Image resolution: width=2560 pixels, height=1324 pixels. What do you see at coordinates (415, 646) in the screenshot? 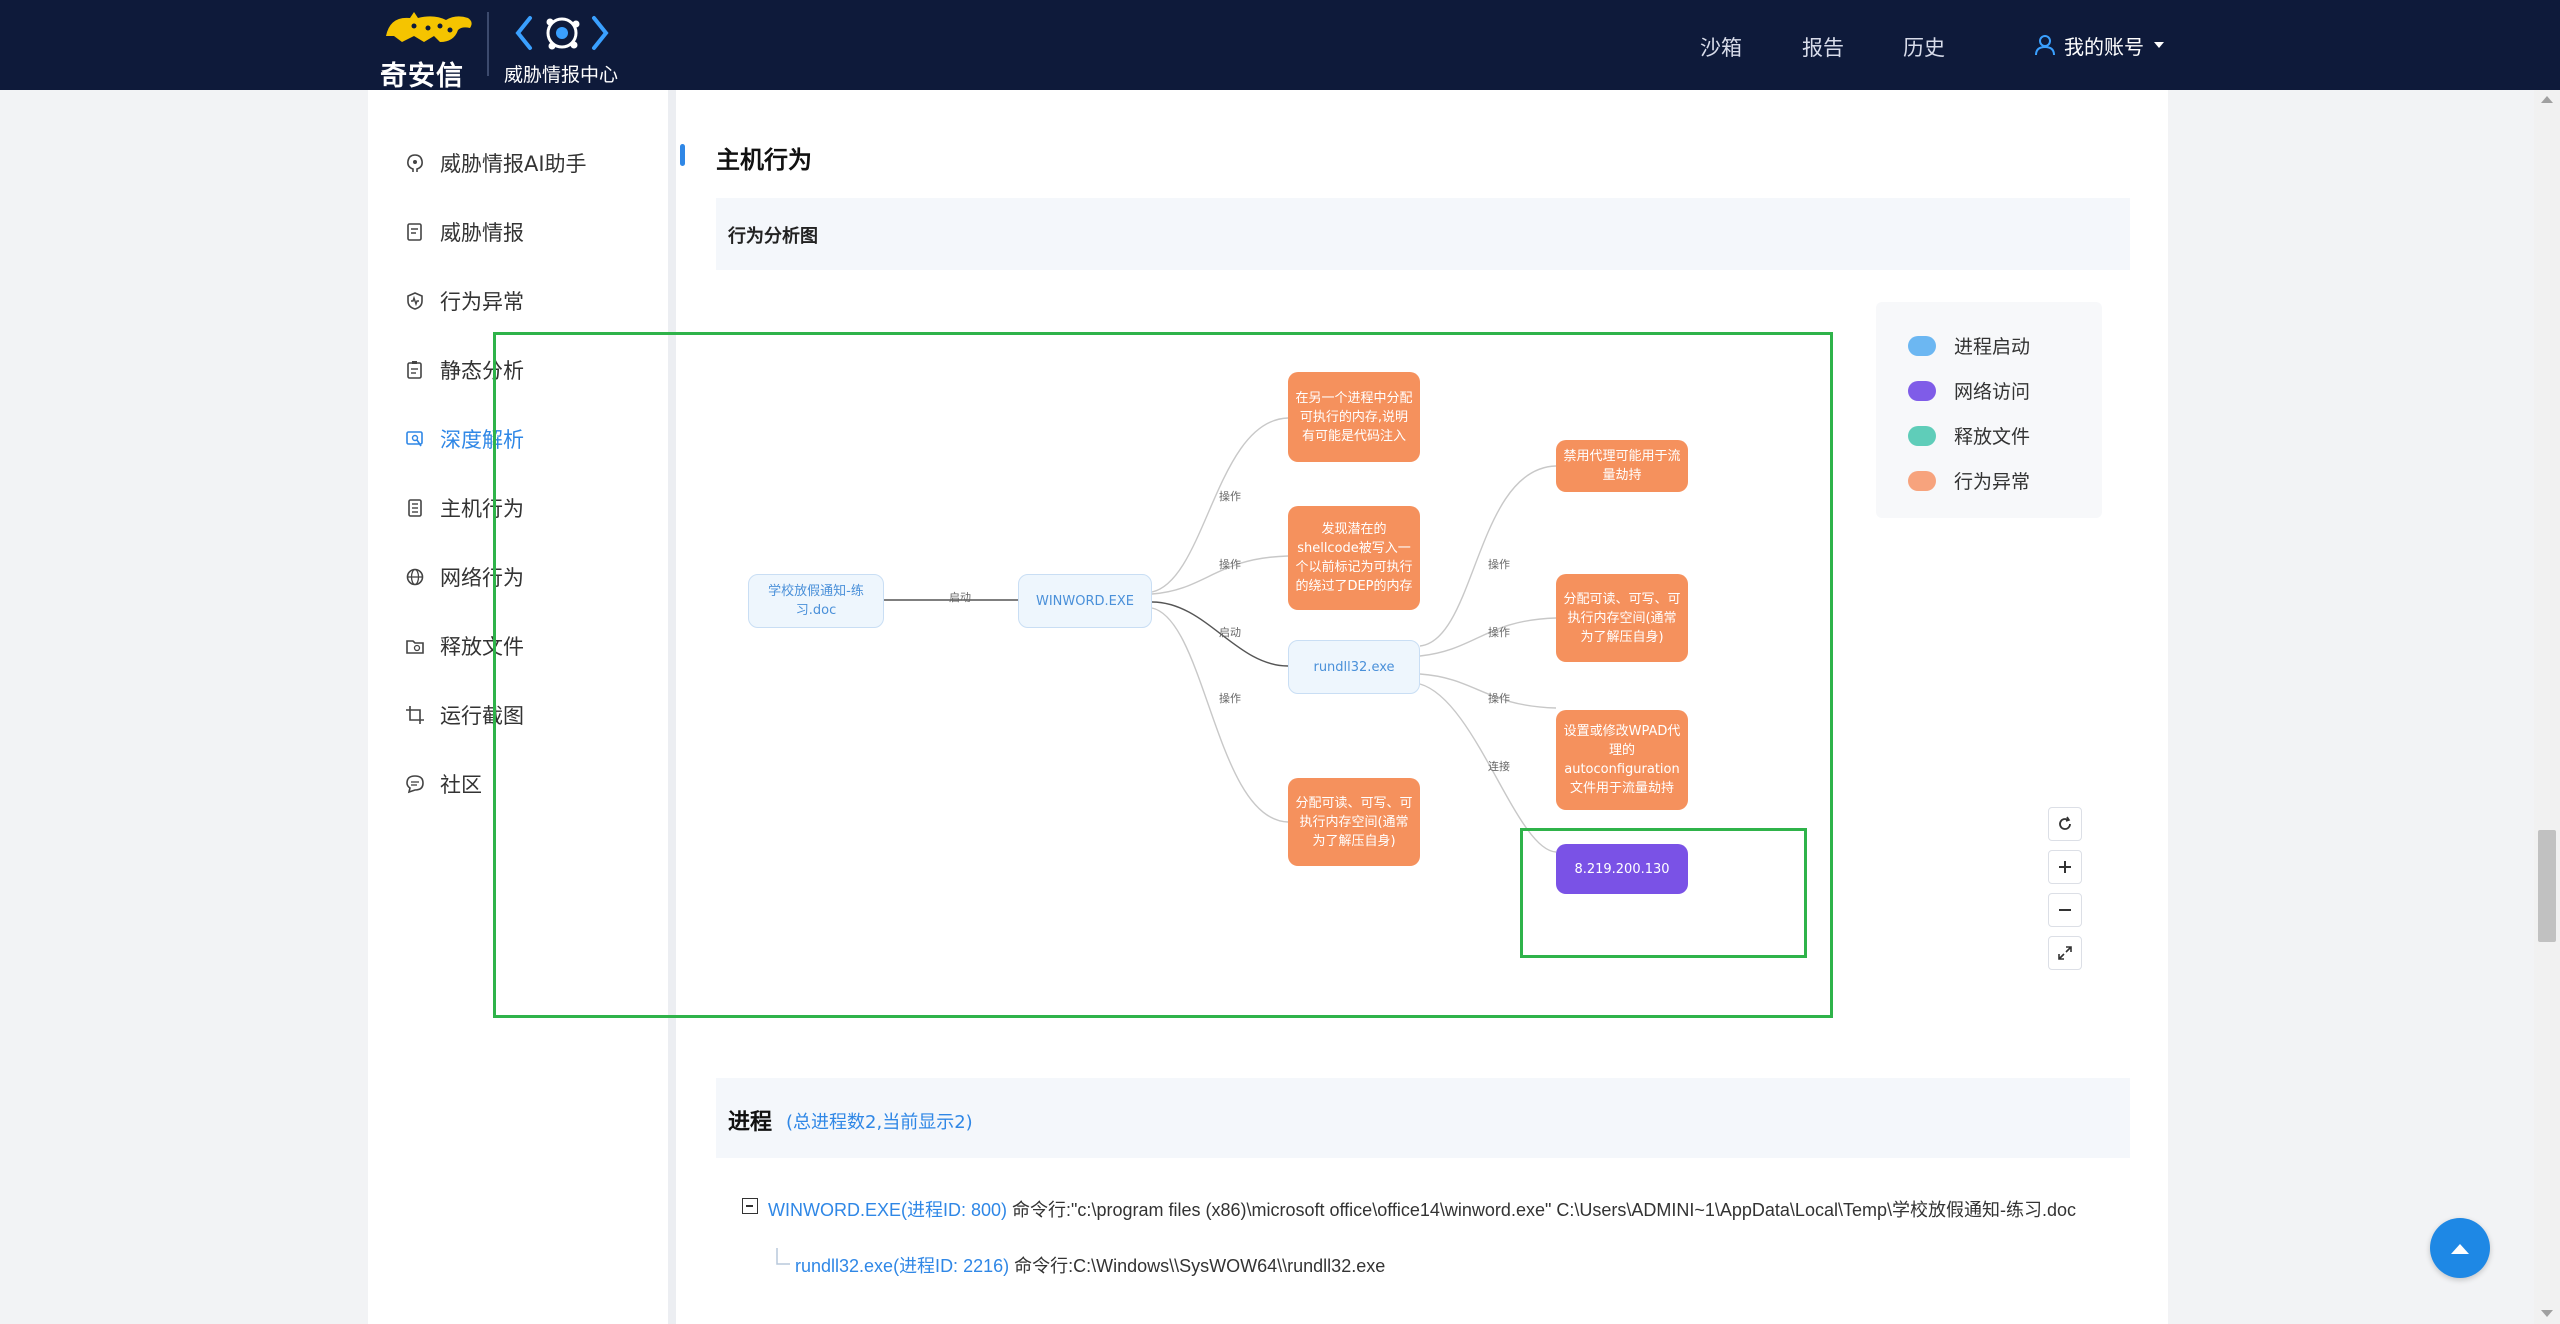
I see `folder-icon` at bounding box center [415, 646].